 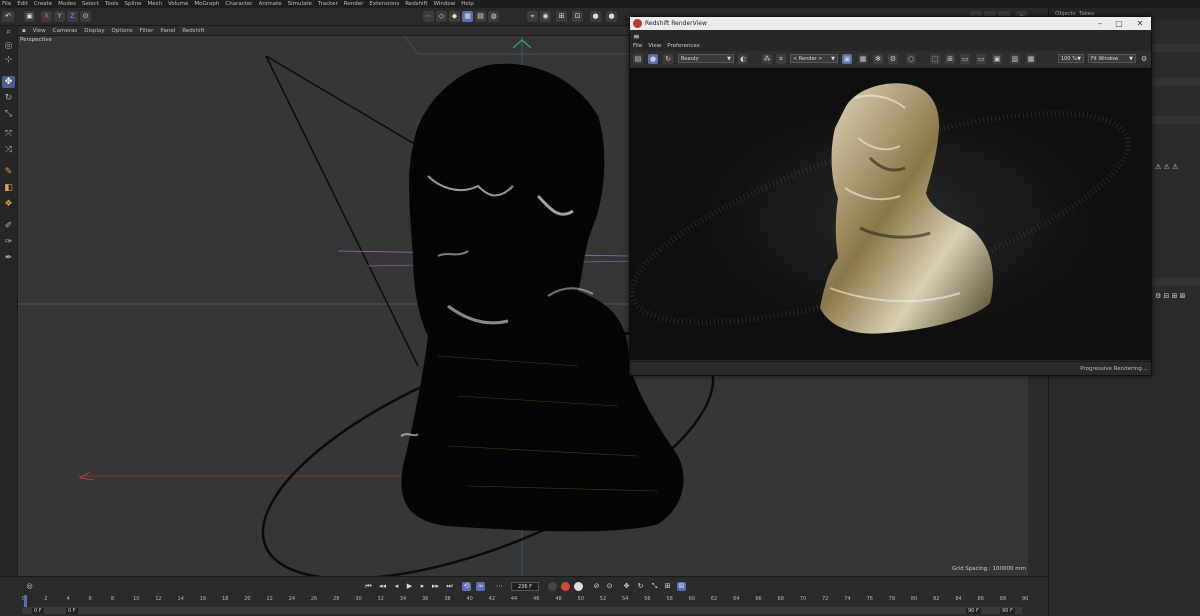 I want to click on live-selection-icon: ⊹, so click(x=8, y=60).